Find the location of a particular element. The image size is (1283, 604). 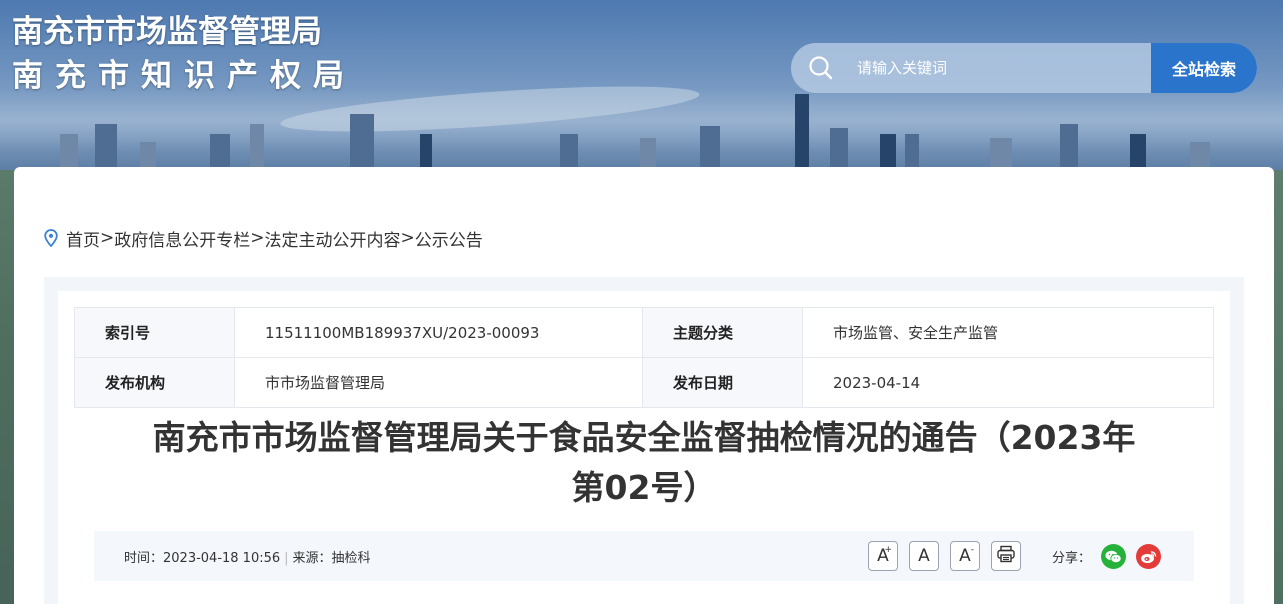

table-row: 发布机构 市市场监督管理局 发布日期 2023-04-14 is located at coordinates (644, 382).